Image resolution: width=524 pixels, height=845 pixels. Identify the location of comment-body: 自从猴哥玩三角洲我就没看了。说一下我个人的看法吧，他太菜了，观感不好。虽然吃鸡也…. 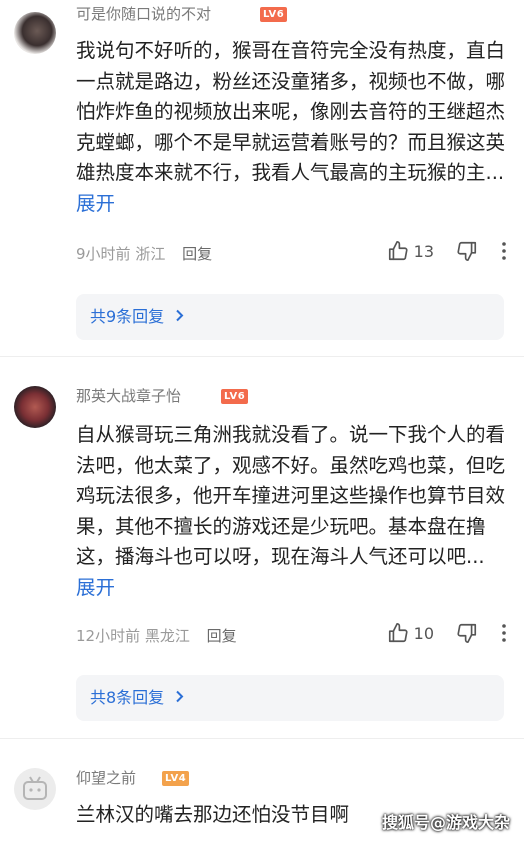
(291, 495).